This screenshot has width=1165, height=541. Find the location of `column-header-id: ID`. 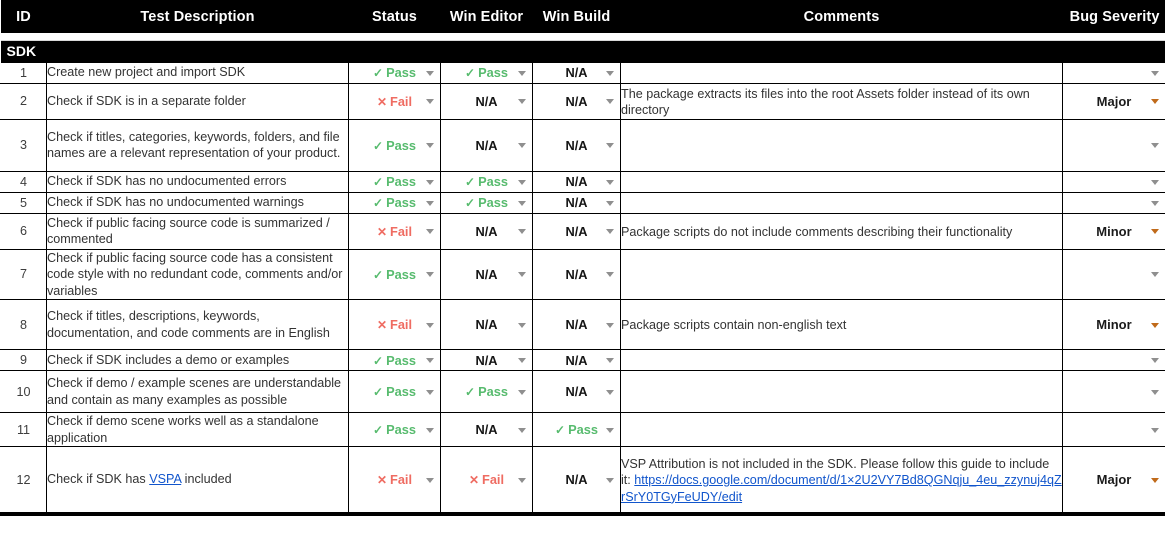

column-header-id: ID is located at coordinates (23, 16).